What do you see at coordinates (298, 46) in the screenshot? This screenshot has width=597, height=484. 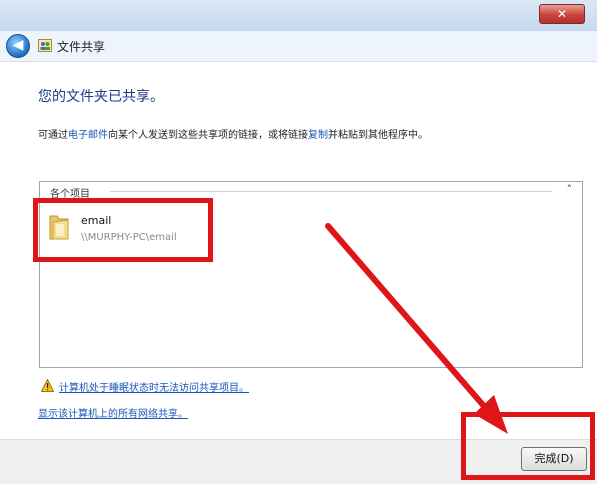 I see `navigation-bar: ◀ 文件共享` at bounding box center [298, 46].